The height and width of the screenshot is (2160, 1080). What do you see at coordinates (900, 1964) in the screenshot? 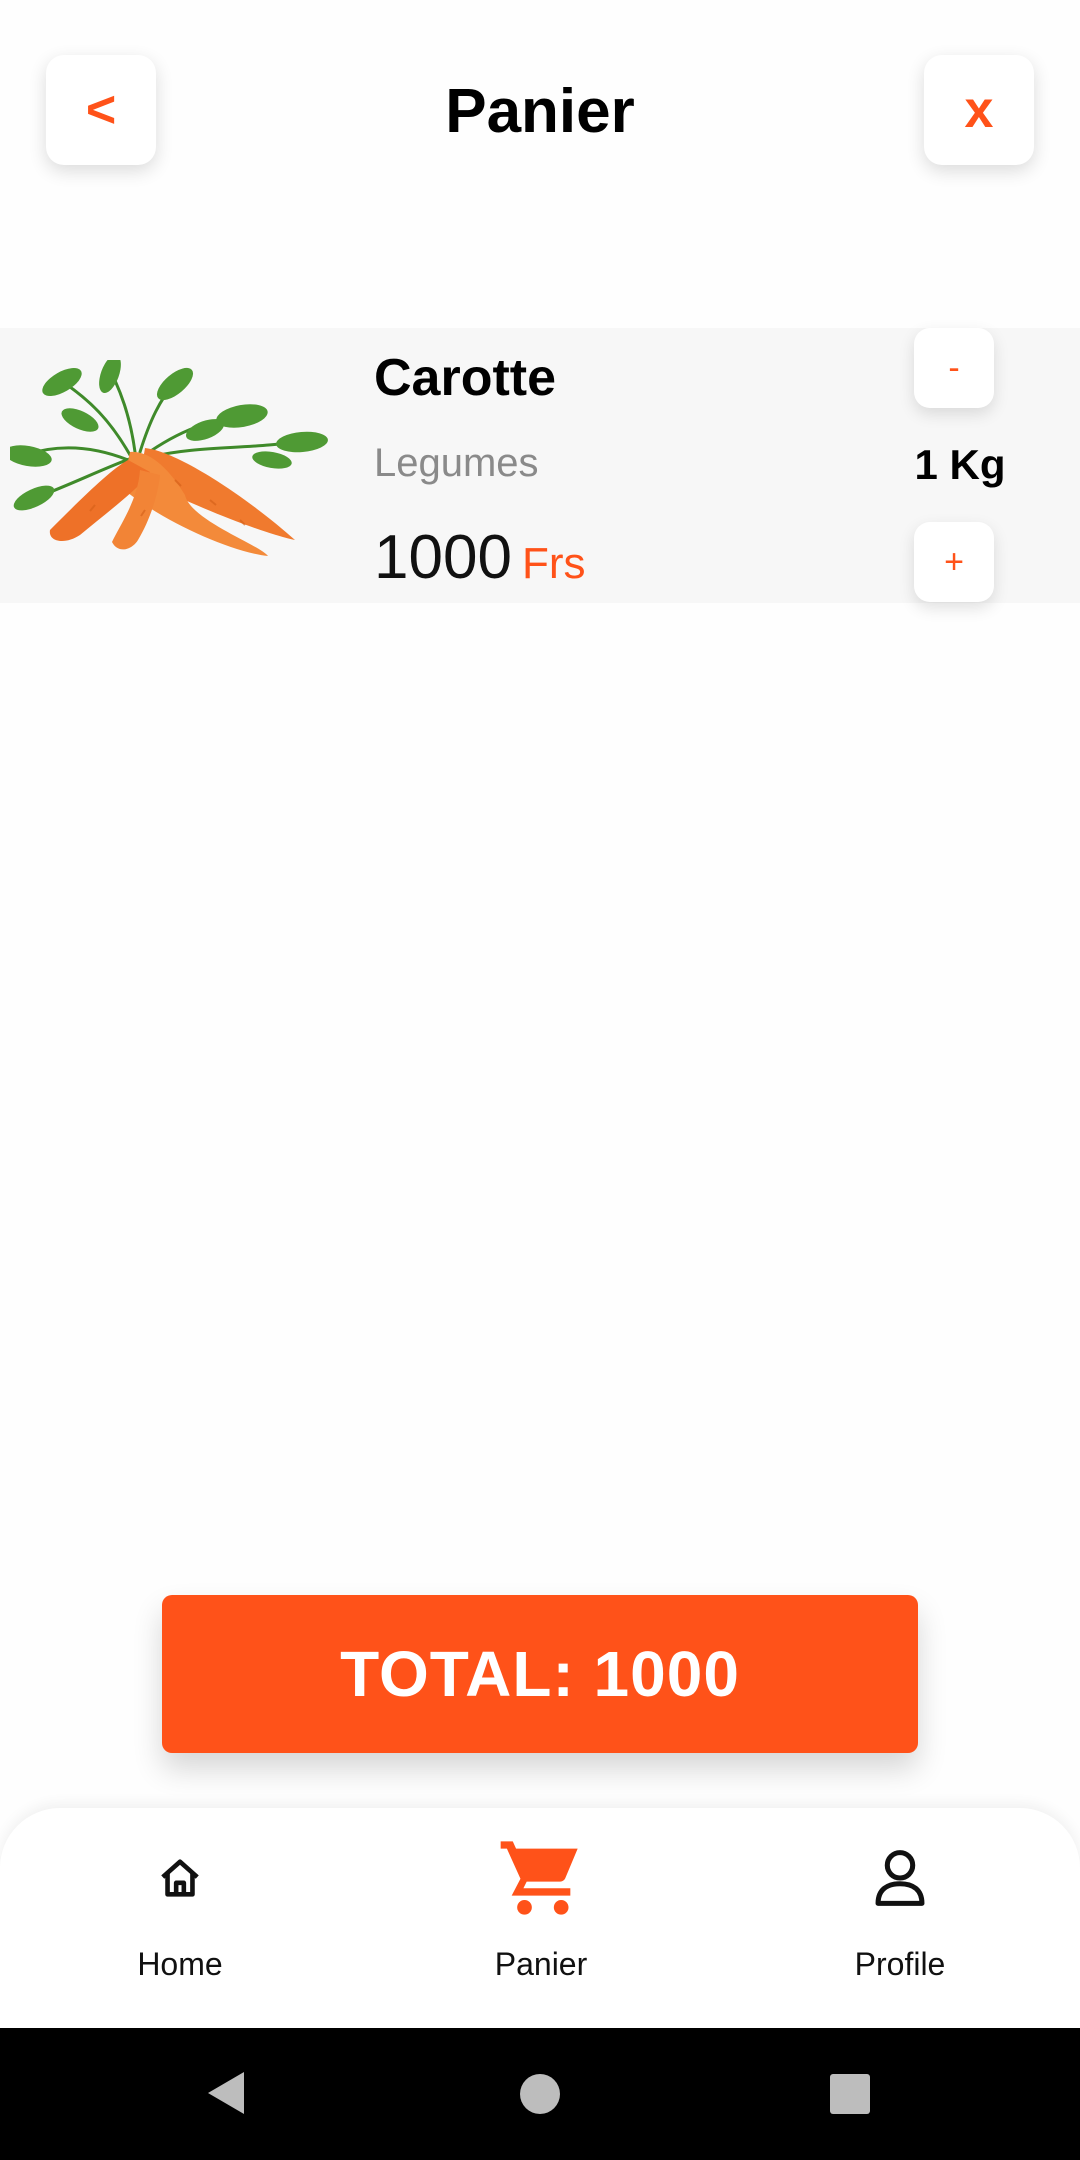
I see `nav-label-profile: Profile` at bounding box center [900, 1964].